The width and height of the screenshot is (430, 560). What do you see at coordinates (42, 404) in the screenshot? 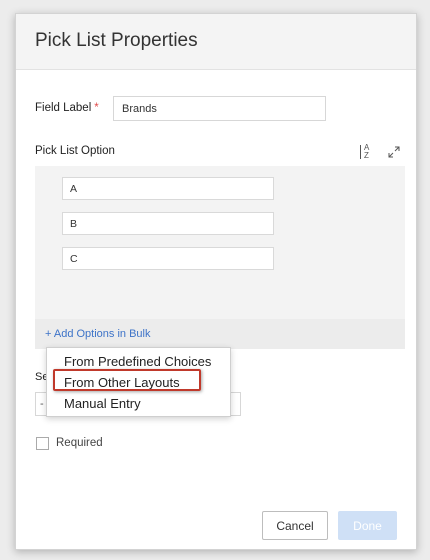
I see `obscured-select-value: -` at bounding box center [42, 404].